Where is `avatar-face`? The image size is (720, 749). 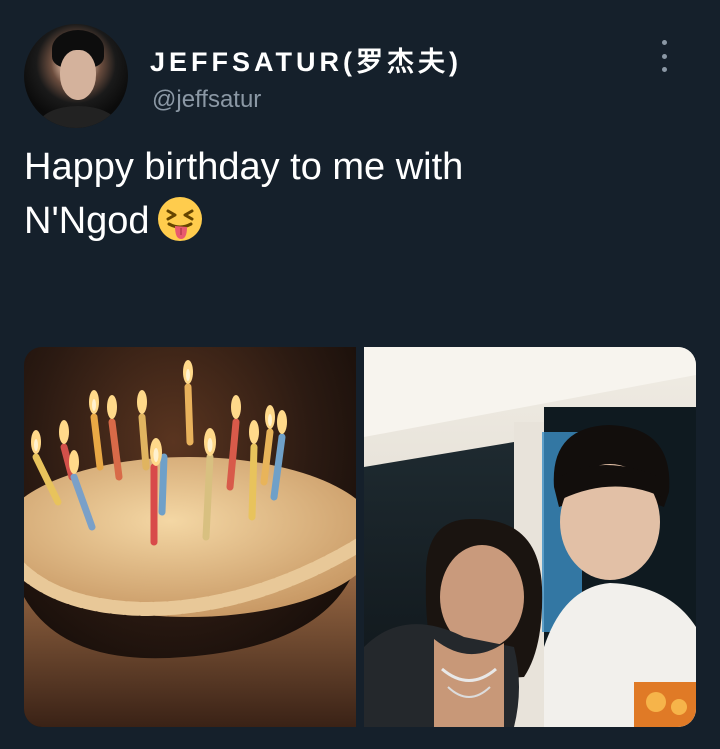 avatar-face is located at coordinates (78, 75).